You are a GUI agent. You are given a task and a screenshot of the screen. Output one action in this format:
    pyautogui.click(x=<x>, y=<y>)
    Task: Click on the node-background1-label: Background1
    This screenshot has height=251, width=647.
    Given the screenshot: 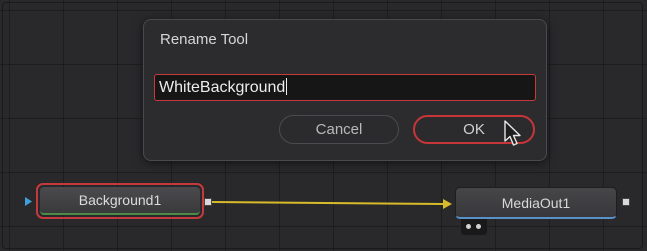 What is the action you would take?
    pyautogui.click(x=120, y=201)
    